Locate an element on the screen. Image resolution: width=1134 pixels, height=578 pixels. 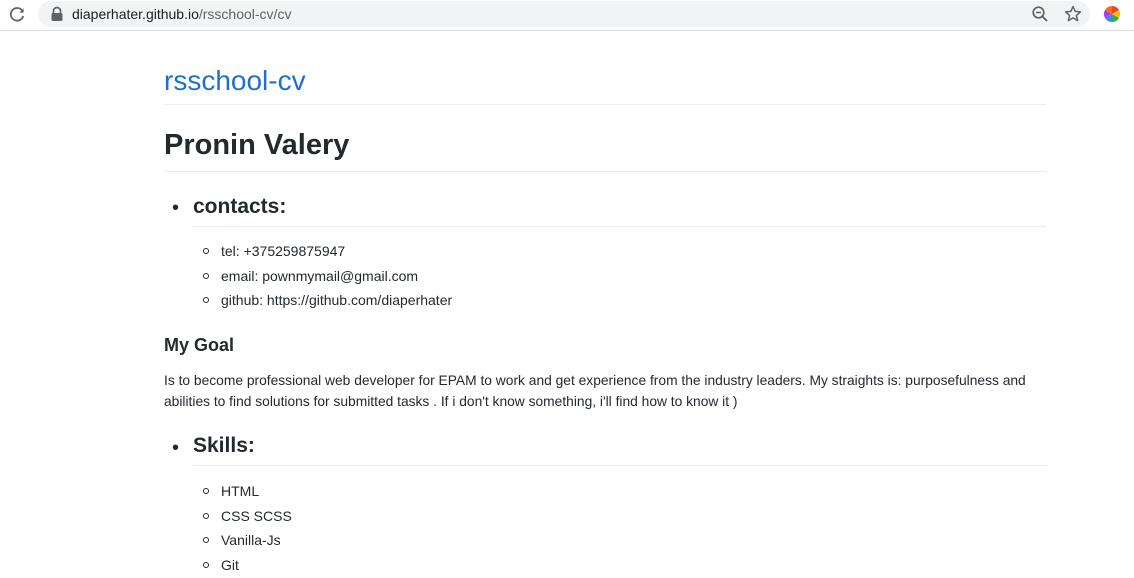
list-item: github: https://github.com/diaperhater is located at coordinates (327, 300).